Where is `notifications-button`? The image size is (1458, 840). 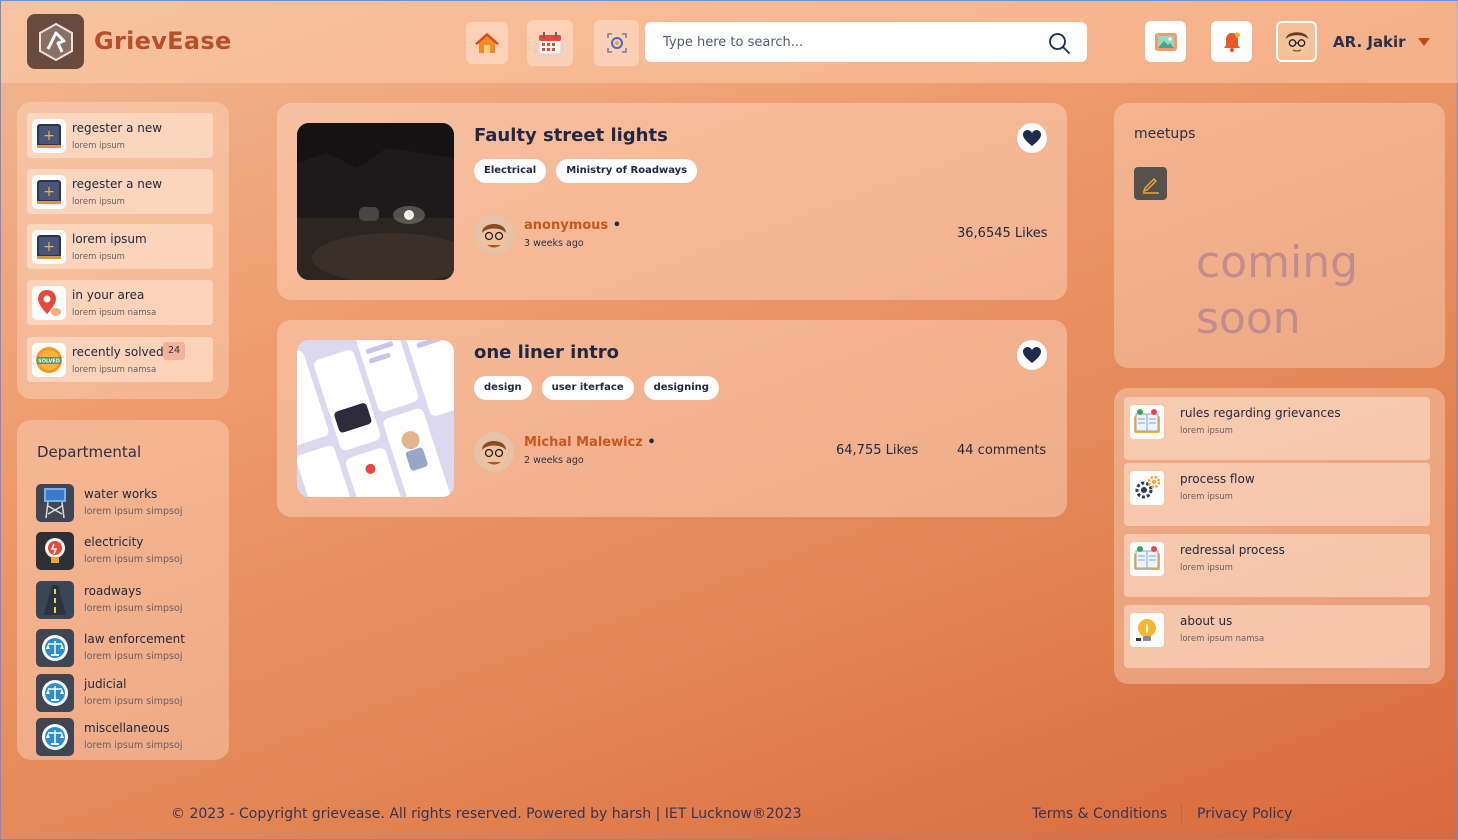 notifications-button is located at coordinates (1231, 41).